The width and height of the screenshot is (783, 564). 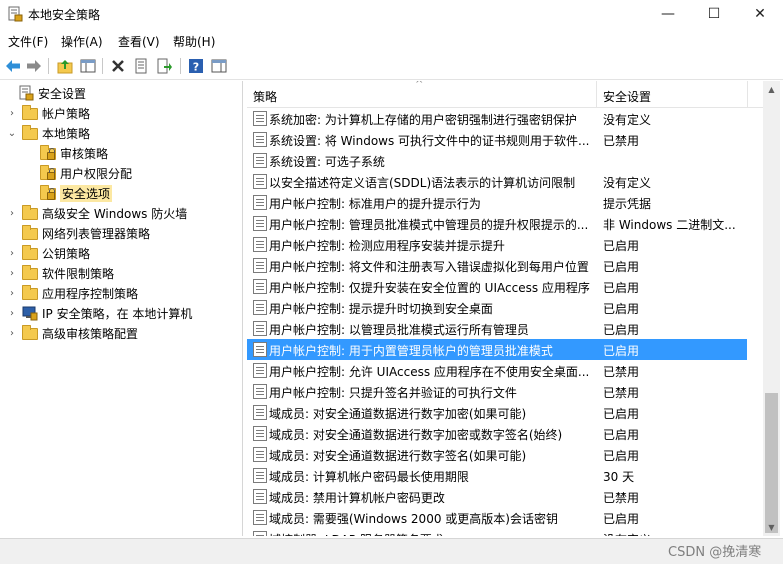 What do you see at coordinates (12, 133) in the screenshot?
I see `chevron-down-icon: ⌄` at bounding box center [12, 133].